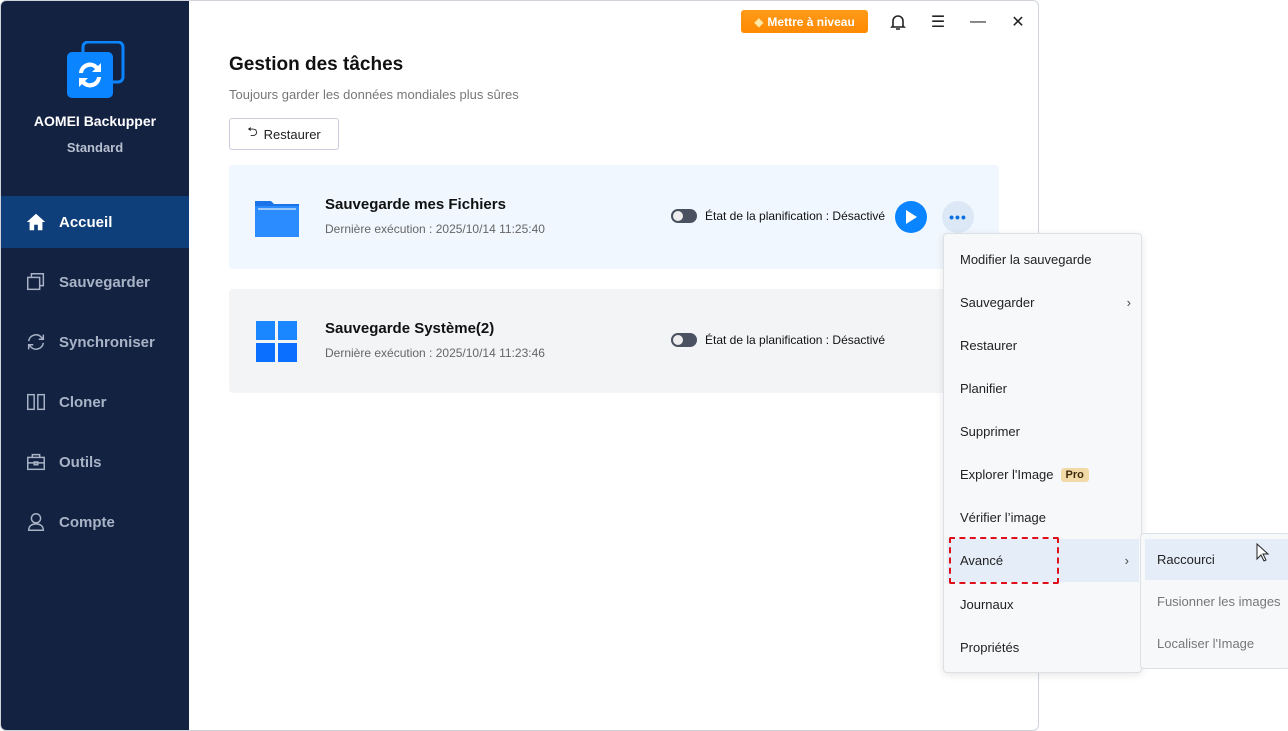 The width and height of the screenshot is (1288, 731). What do you see at coordinates (36, 222) in the screenshot?
I see `home-icon` at bounding box center [36, 222].